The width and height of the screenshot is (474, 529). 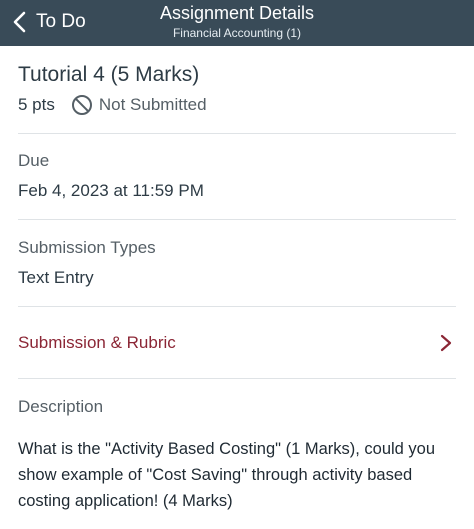 What do you see at coordinates (237, 13) in the screenshot?
I see `page-title: Assignment Details` at bounding box center [237, 13].